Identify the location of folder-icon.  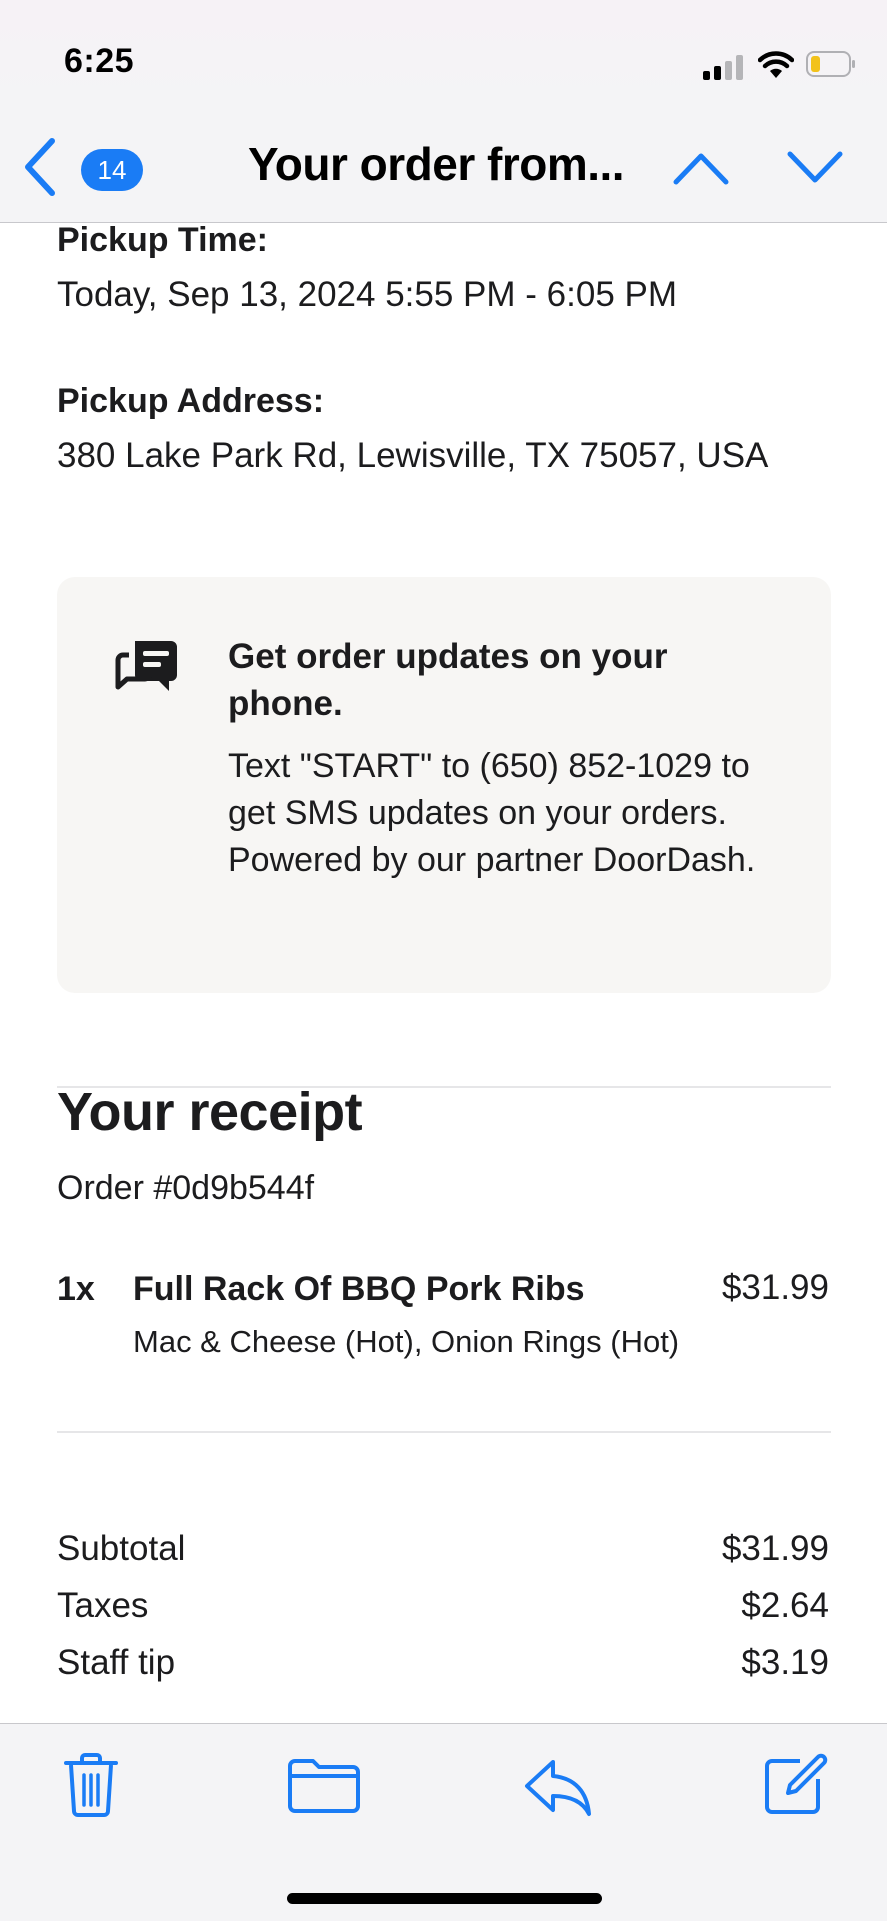
(324, 1785).